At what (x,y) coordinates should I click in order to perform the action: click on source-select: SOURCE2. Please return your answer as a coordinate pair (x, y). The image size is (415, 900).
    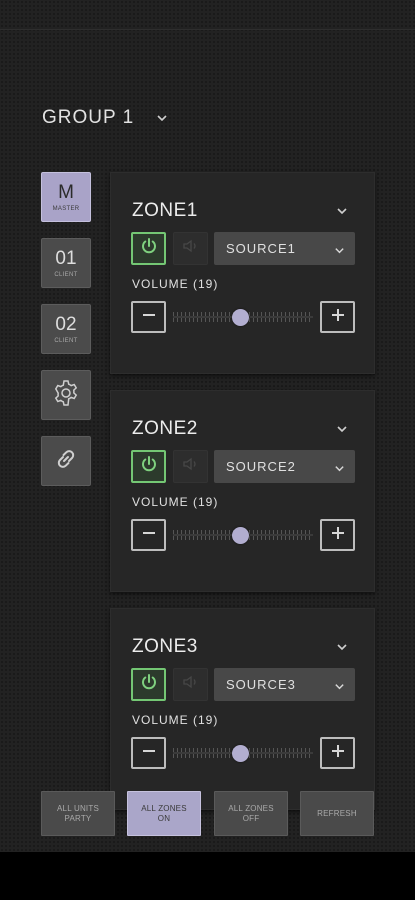
    Looking at the image, I should click on (284, 466).